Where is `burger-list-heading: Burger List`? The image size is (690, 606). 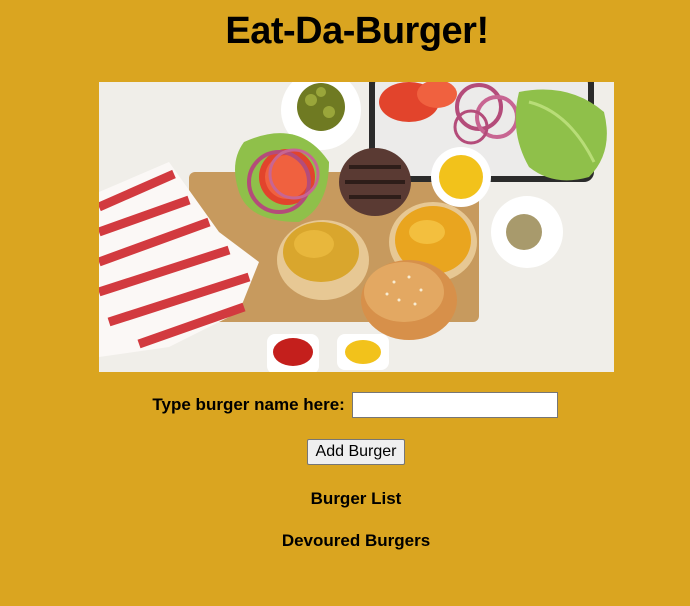 burger-list-heading: Burger List is located at coordinates (356, 498).